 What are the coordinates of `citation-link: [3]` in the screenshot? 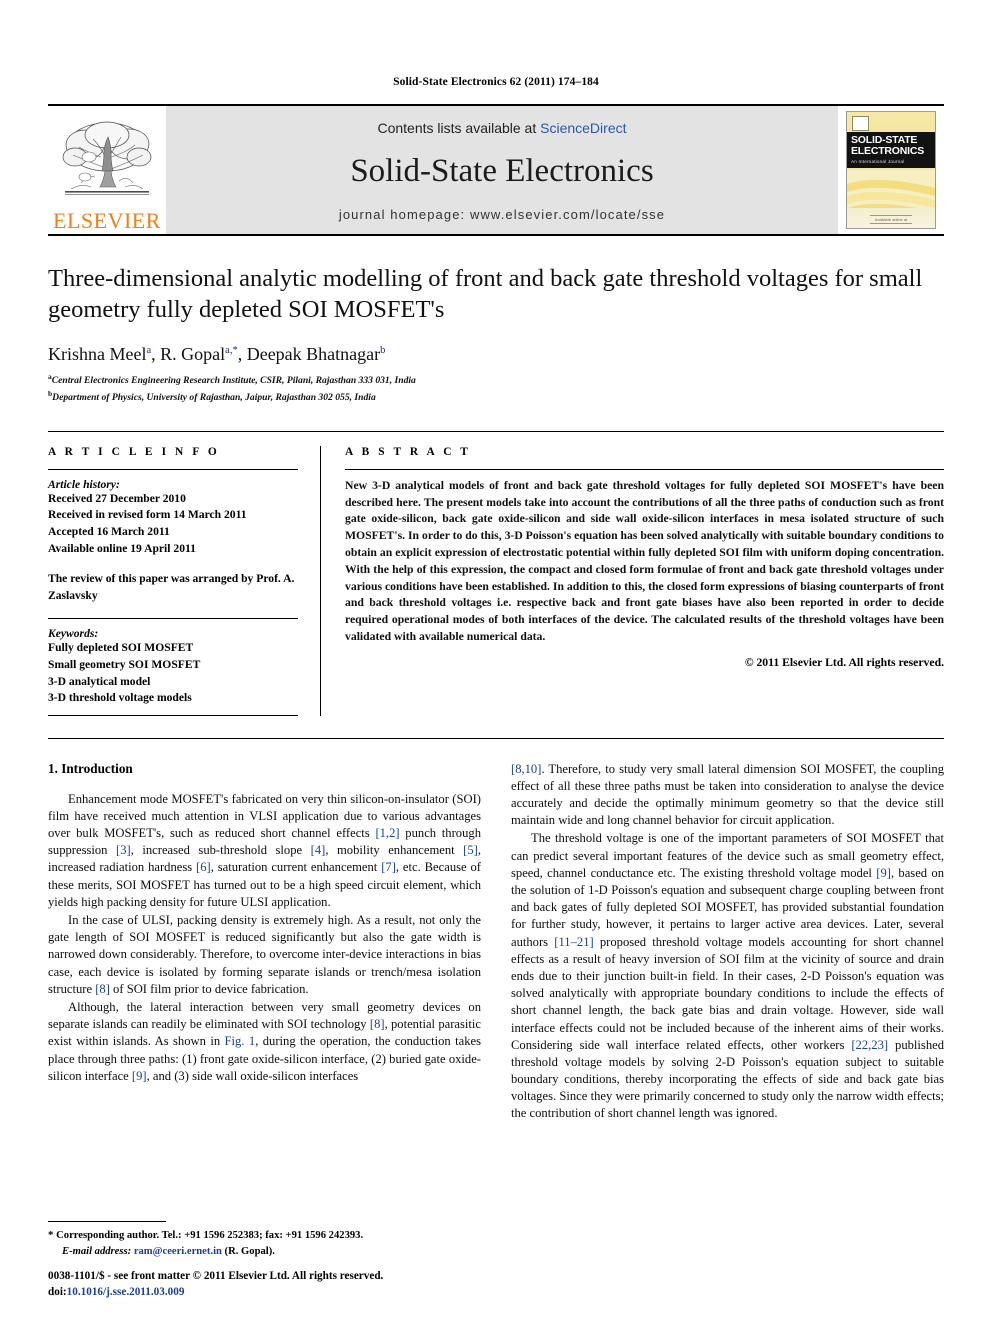 It's located at (123, 850).